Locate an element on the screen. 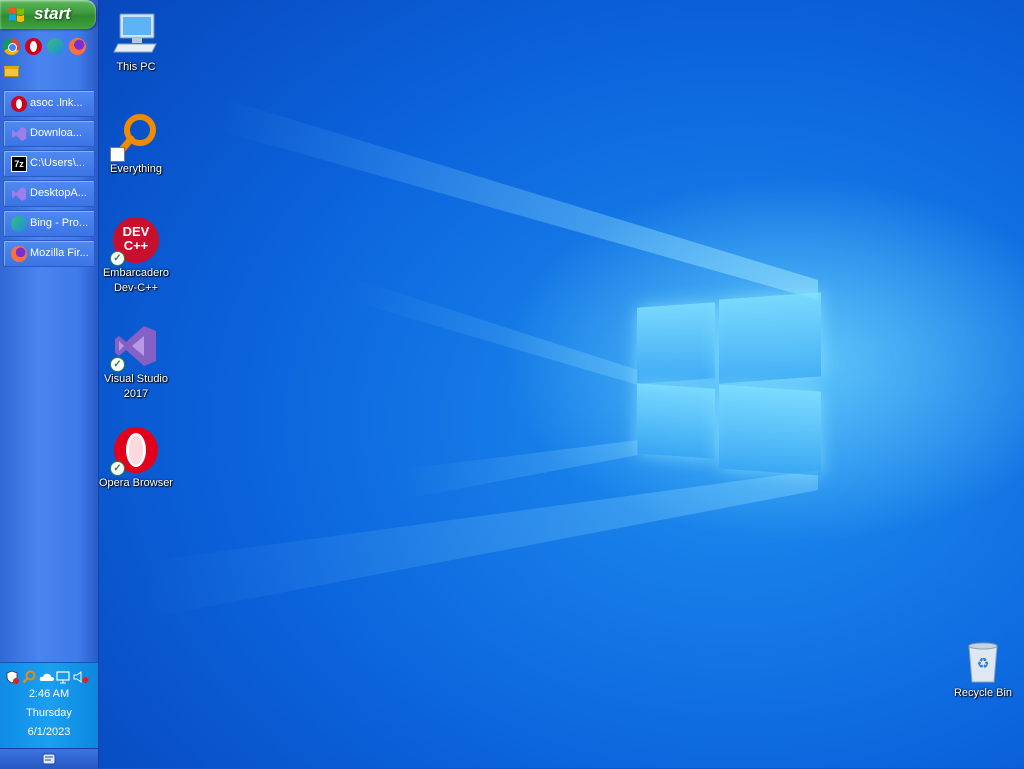  volume-muted-icon is located at coordinates (81, 677).